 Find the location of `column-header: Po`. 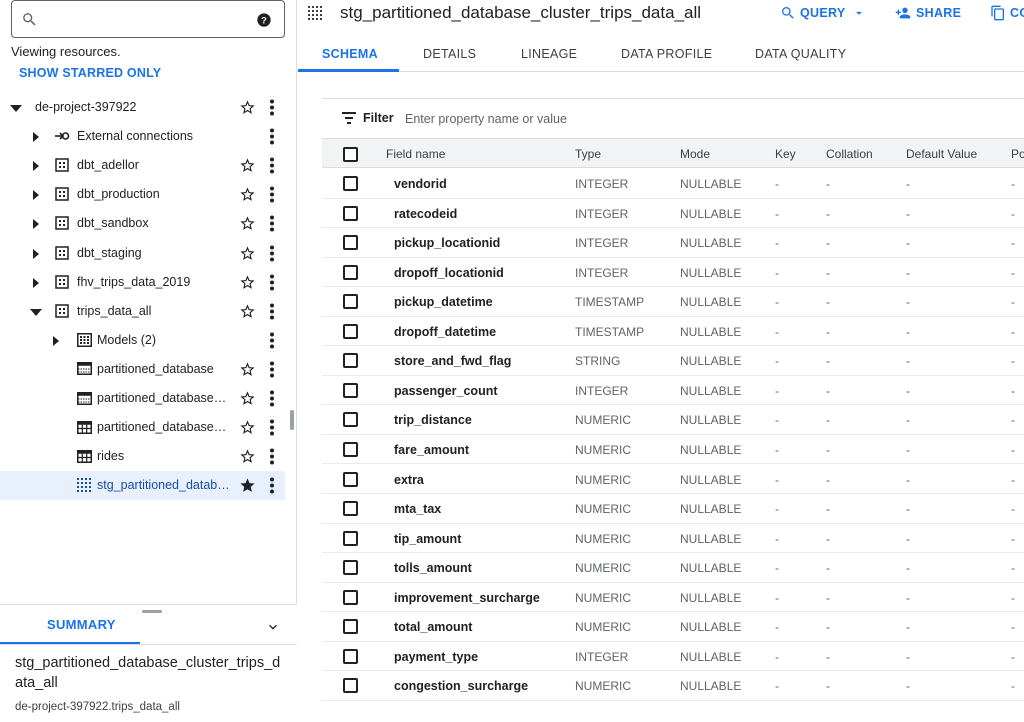

column-header: Po is located at coordinates (1017, 154).